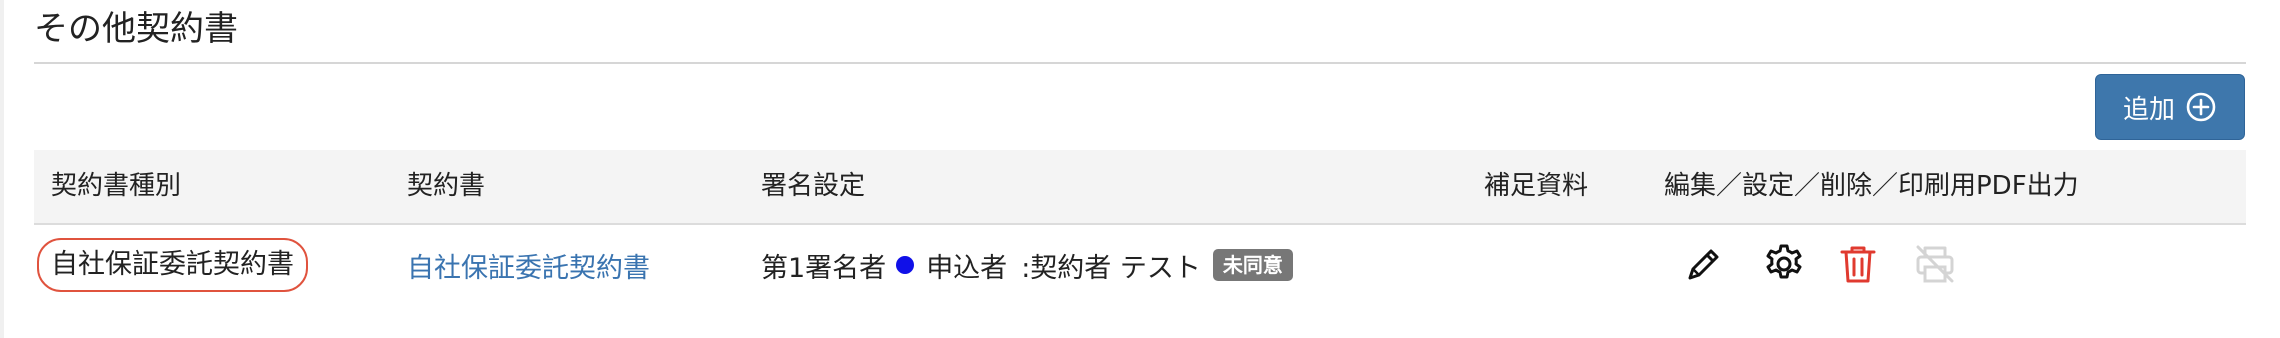  I want to click on column-header-type: 契約書種別, so click(116, 186).